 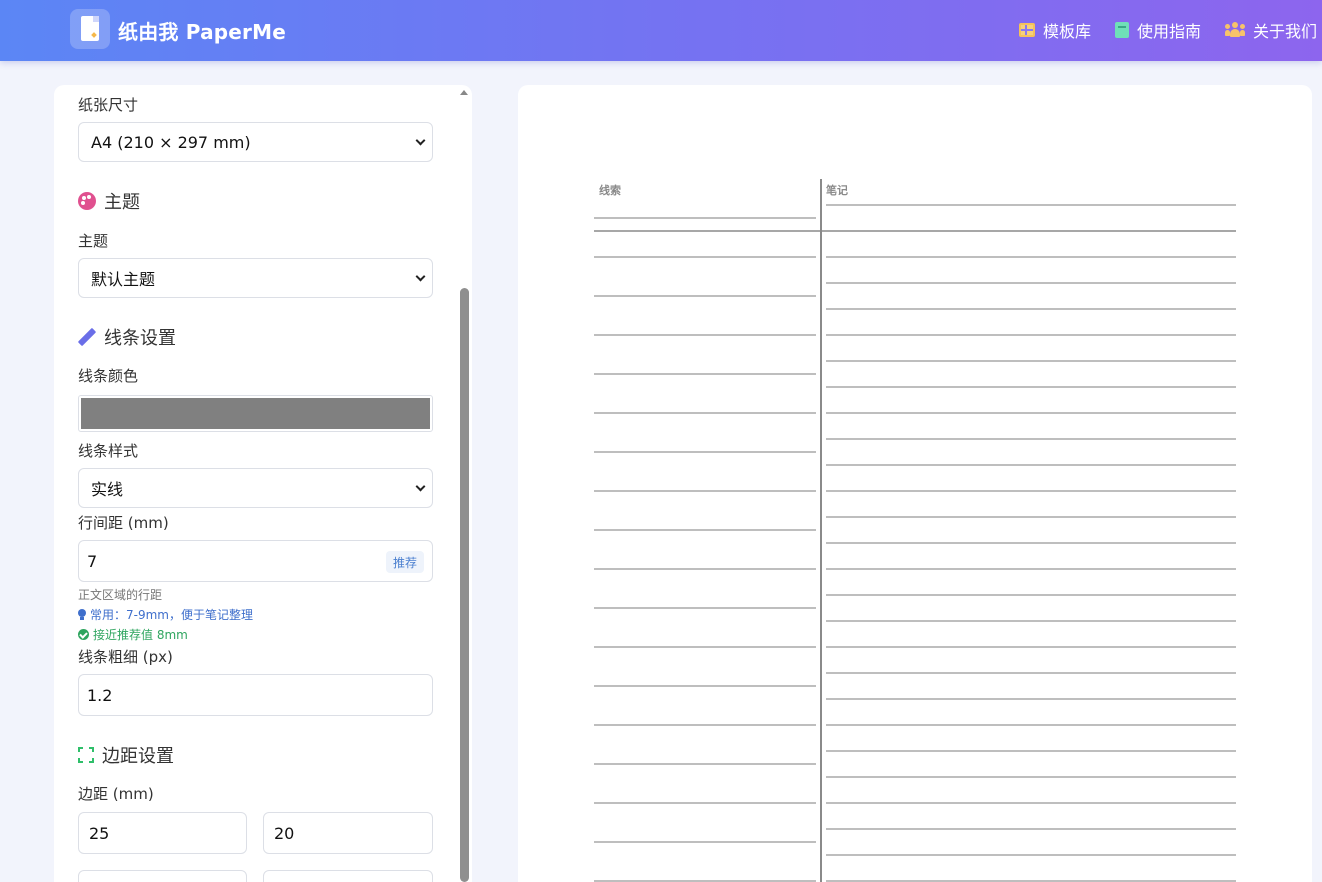 What do you see at coordinates (348, 876) in the screenshot?
I see `margin-left-input` at bounding box center [348, 876].